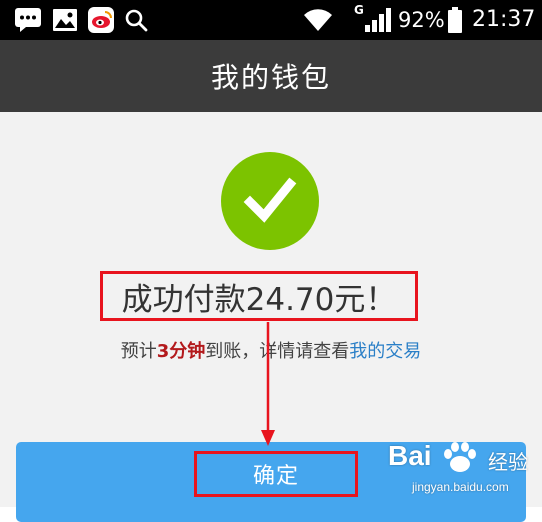 The width and height of the screenshot is (542, 522). What do you see at coordinates (410, 455) in the screenshot?
I see `watermark-brand: Bai` at bounding box center [410, 455].